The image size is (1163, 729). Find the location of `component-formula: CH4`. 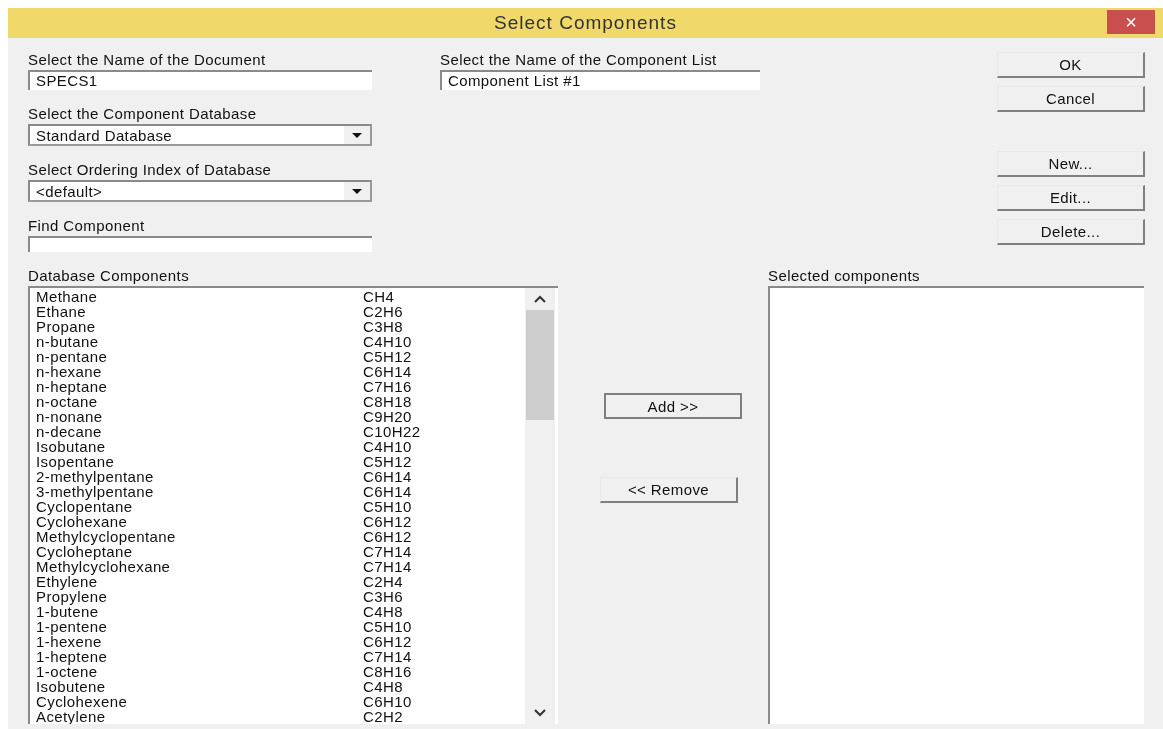

component-formula: CH4 is located at coordinates (379, 296).